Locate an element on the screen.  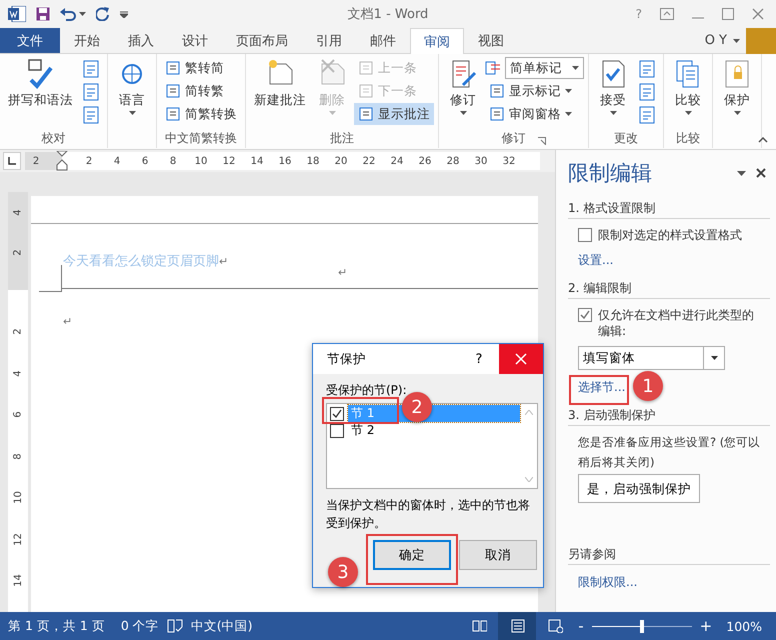
list-item: 节 2 is located at coordinates (434, 430).